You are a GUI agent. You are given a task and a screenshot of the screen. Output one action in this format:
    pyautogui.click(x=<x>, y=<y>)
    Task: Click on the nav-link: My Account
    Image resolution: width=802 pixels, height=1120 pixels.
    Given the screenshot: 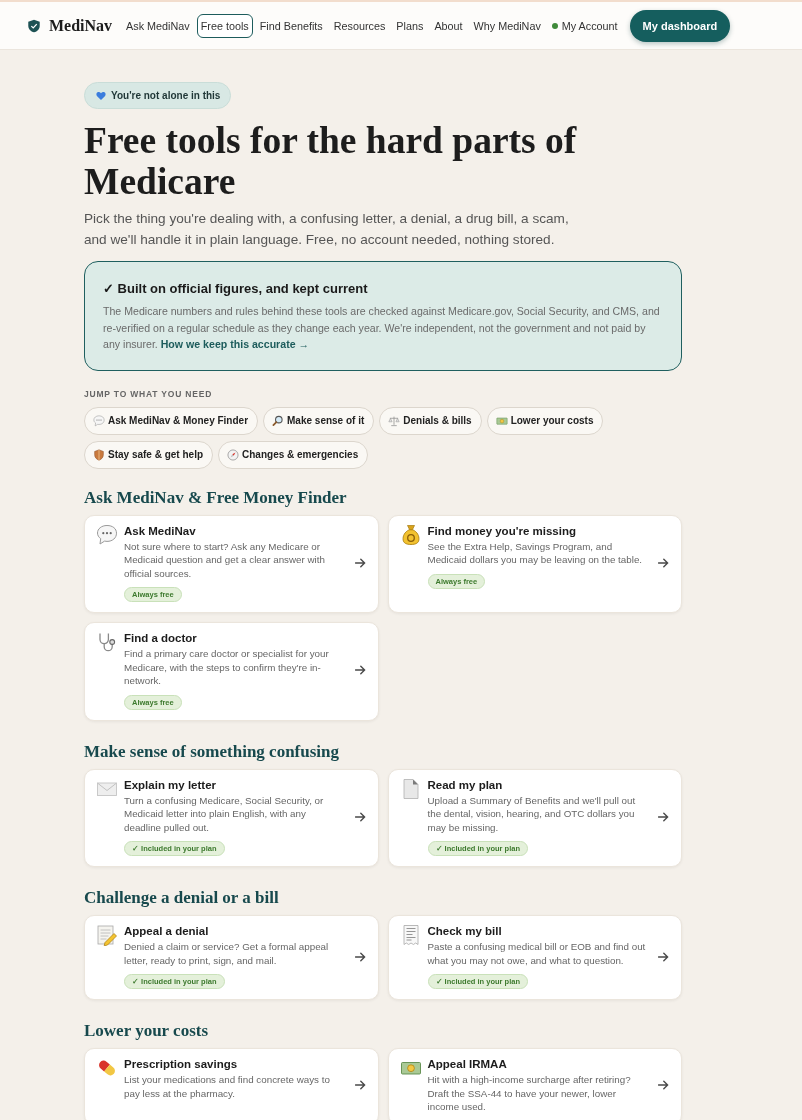 What is the action you would take?
    pyautogui.click(x=584, y=25)
    